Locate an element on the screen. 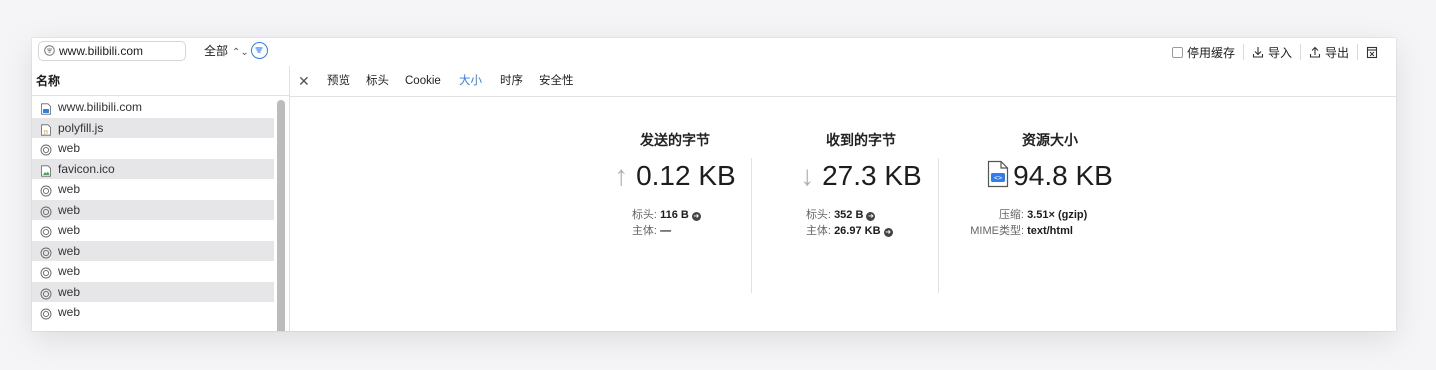  sent-headers-value: 116 B is located at coordinates (674, 215).